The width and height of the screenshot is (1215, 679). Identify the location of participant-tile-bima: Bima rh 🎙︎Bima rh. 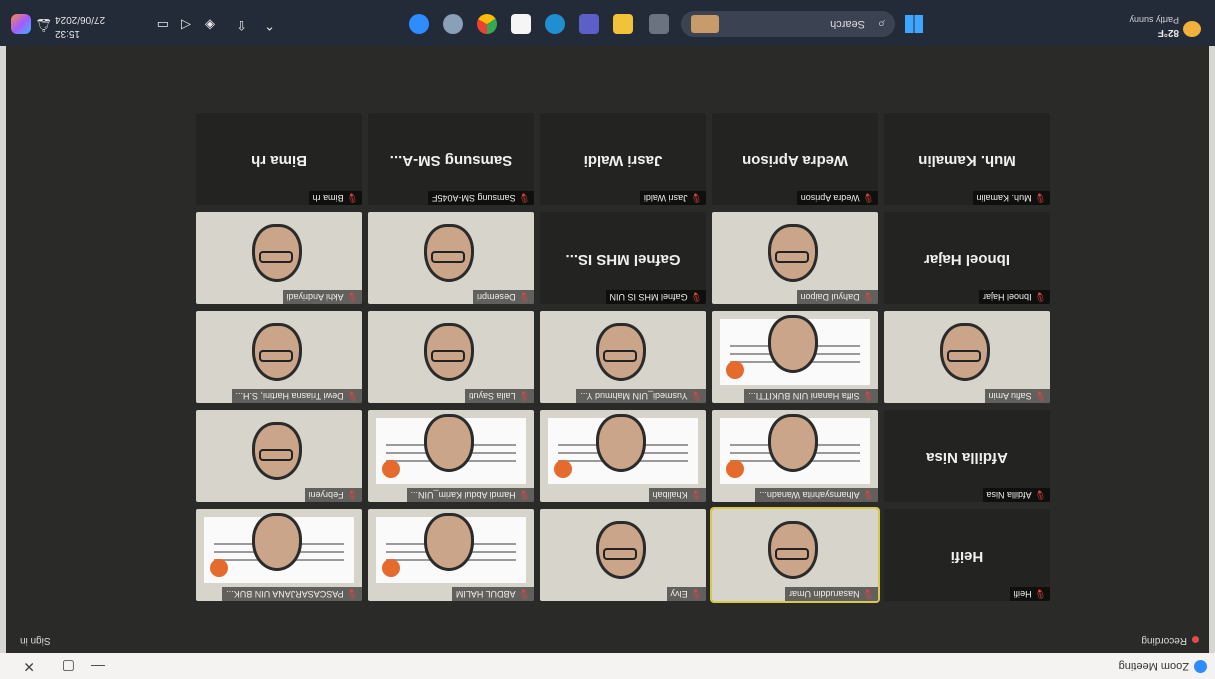
(279, 159).